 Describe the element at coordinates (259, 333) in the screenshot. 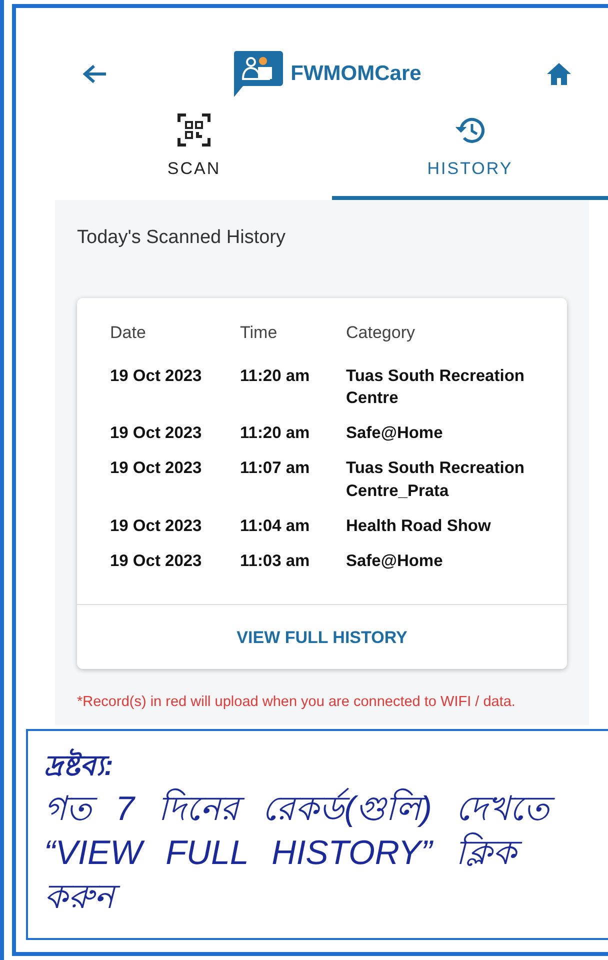

I see `column-header: Time` at that location.